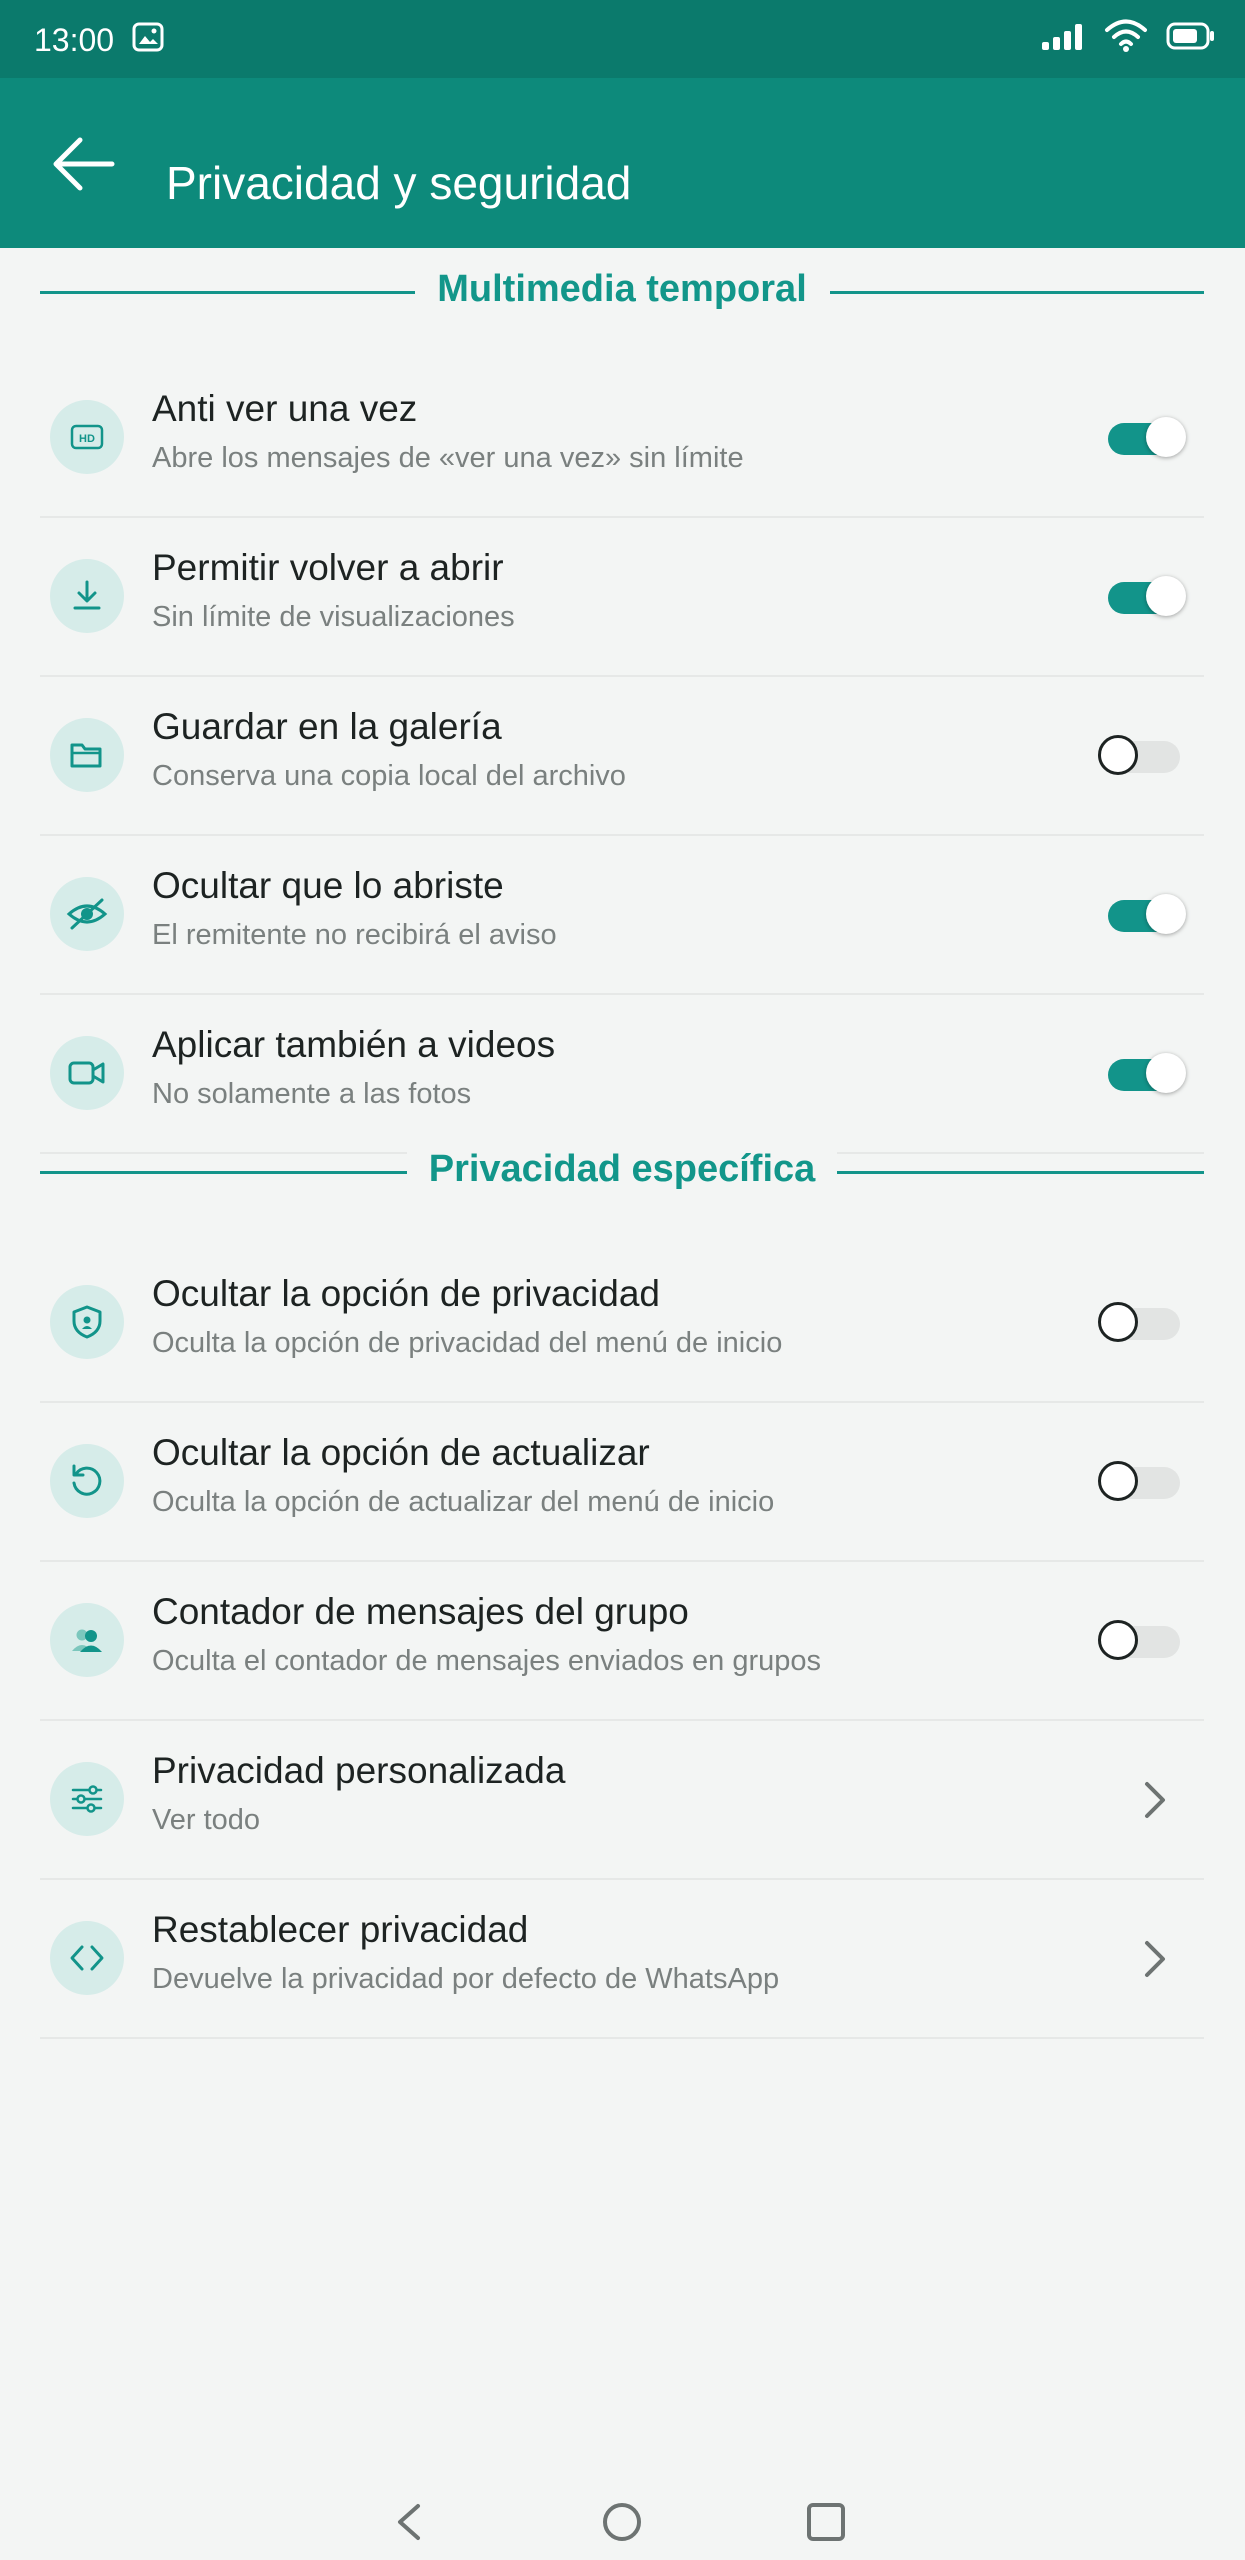 The image size is (1245, 2560). What do you see at coordinates (1145, 437) in the screenshot?
I see `anti-view-once-toggle` at bounding box center [1145, 437].